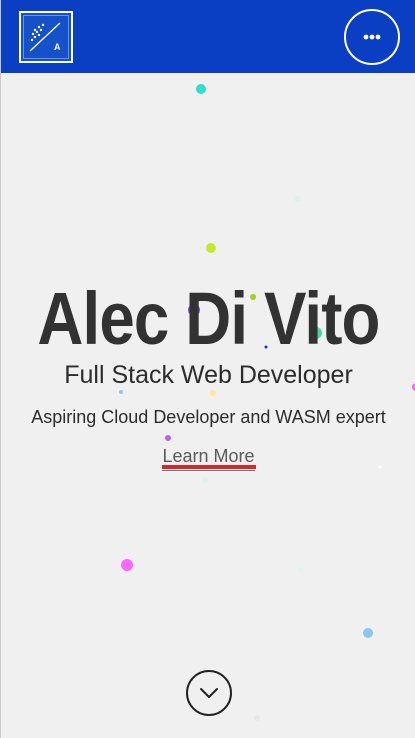 The width and height of the screenshot is (415, 738). I want to click on menu-button, so click(372, 37).